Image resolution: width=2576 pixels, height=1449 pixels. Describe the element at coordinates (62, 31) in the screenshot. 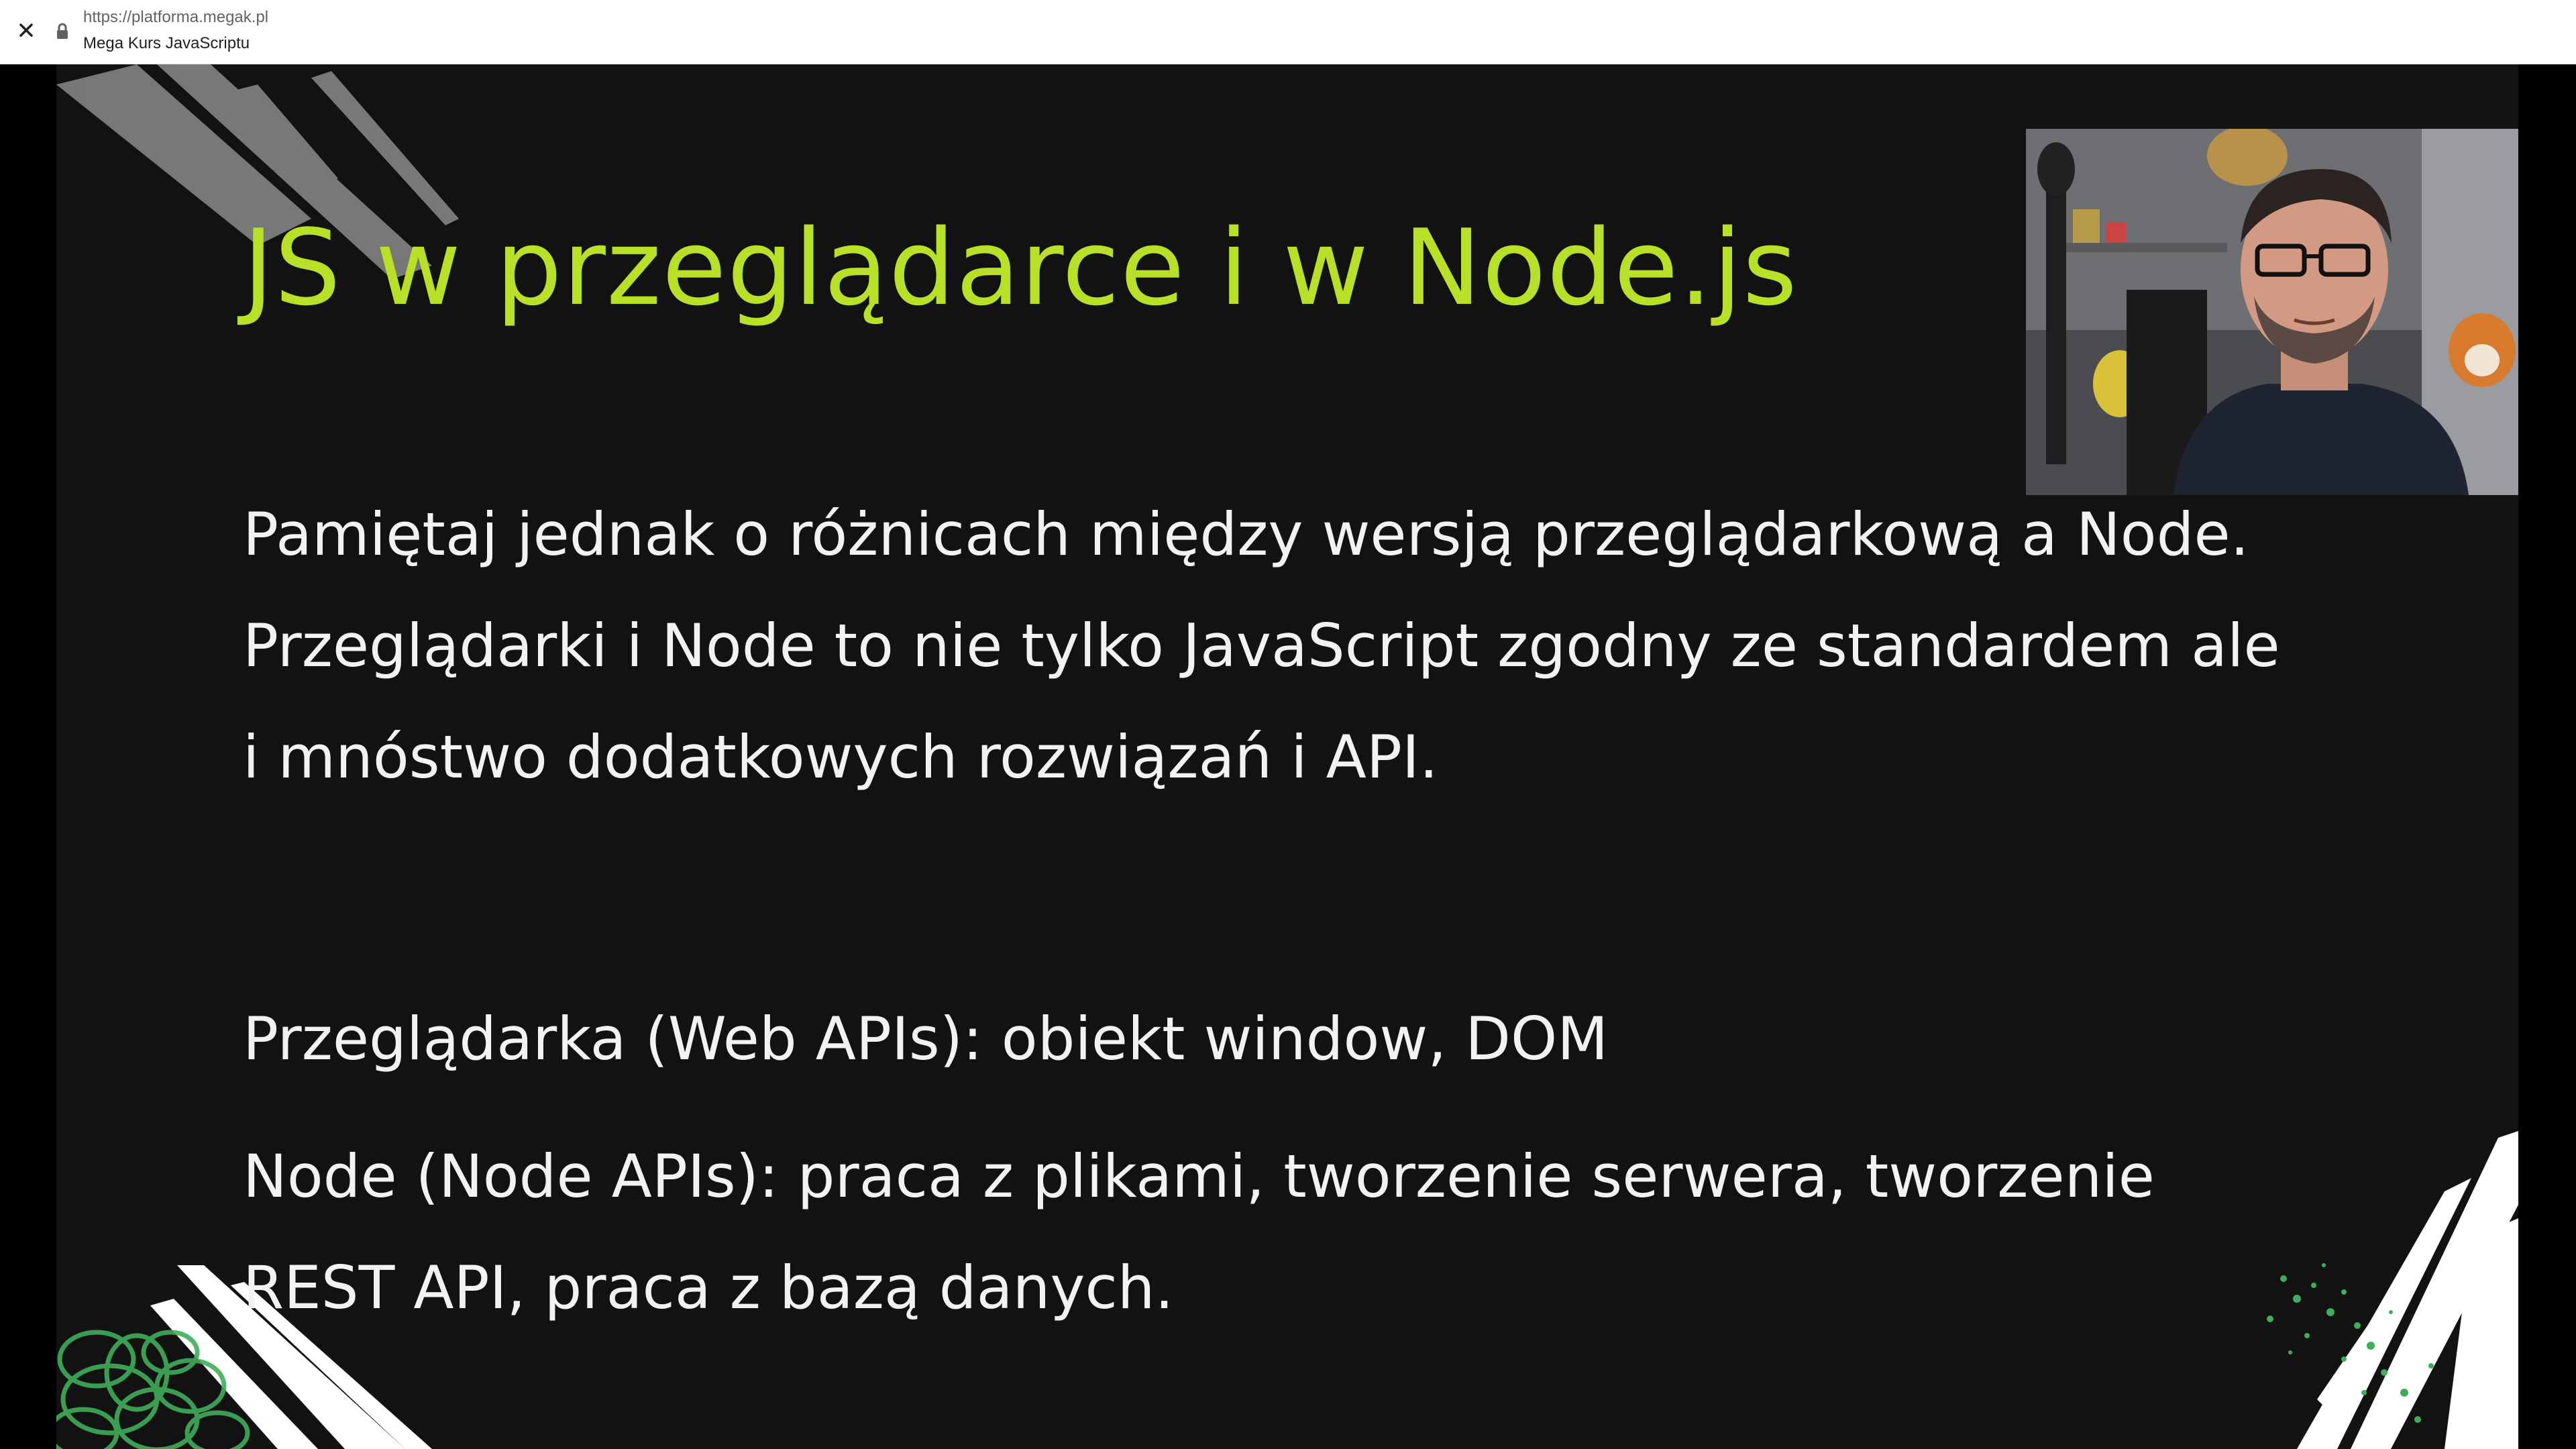

I see `lock-icon` at that location.